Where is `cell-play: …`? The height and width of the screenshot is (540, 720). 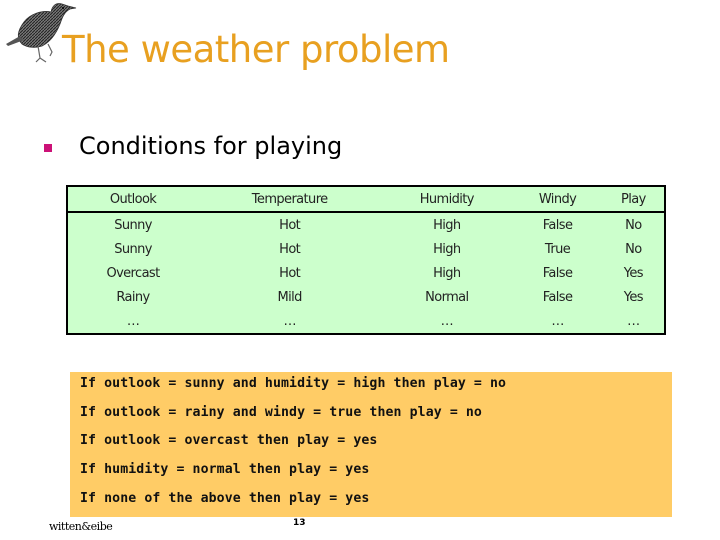 cell-play: … is located at coordinates (633, 321).